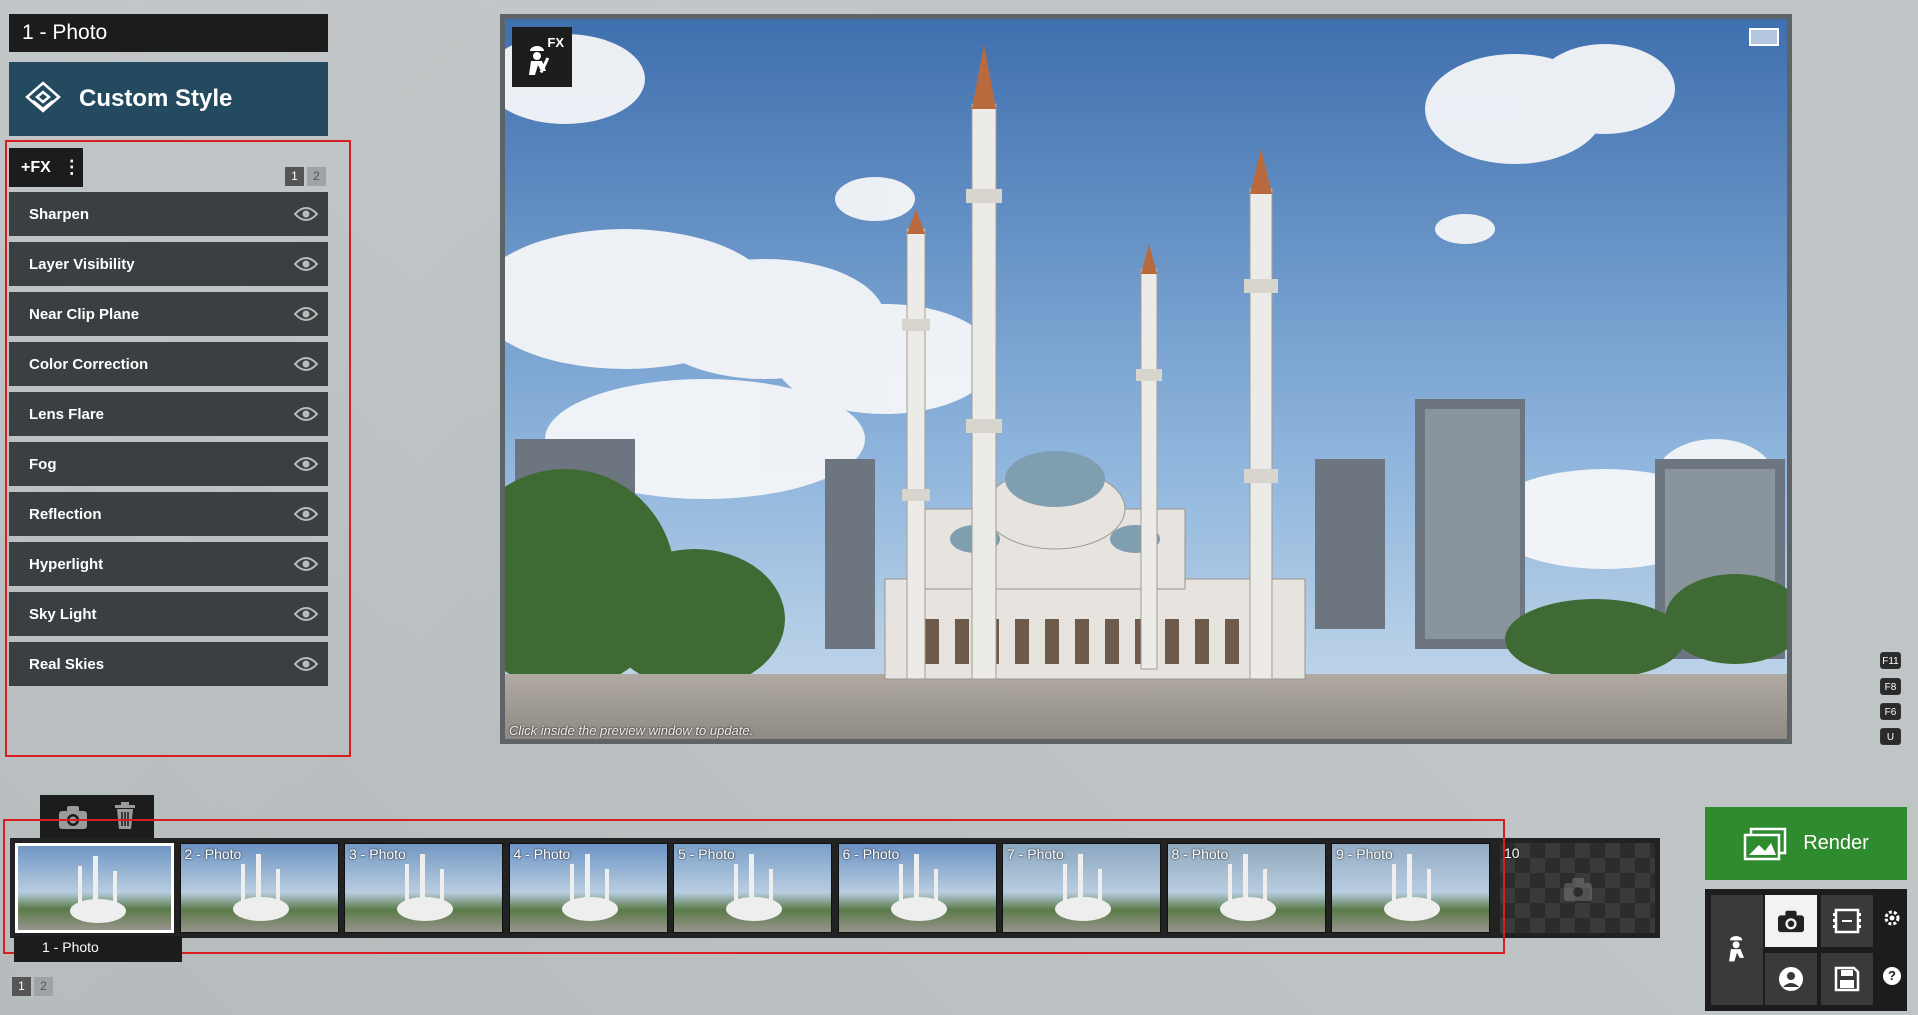 Image resolution: width=1918 pixels, height=1015 pixels. I want to click on fx-item: Layer Visibility, so click(168, 264).